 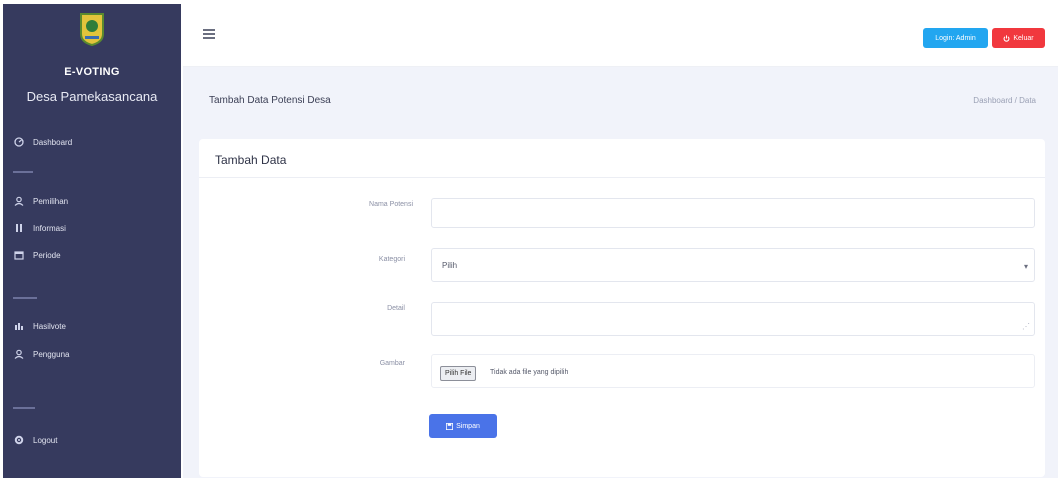 I want to click on sidebar-item-label: Dashboard, so click(x=53, y=142).